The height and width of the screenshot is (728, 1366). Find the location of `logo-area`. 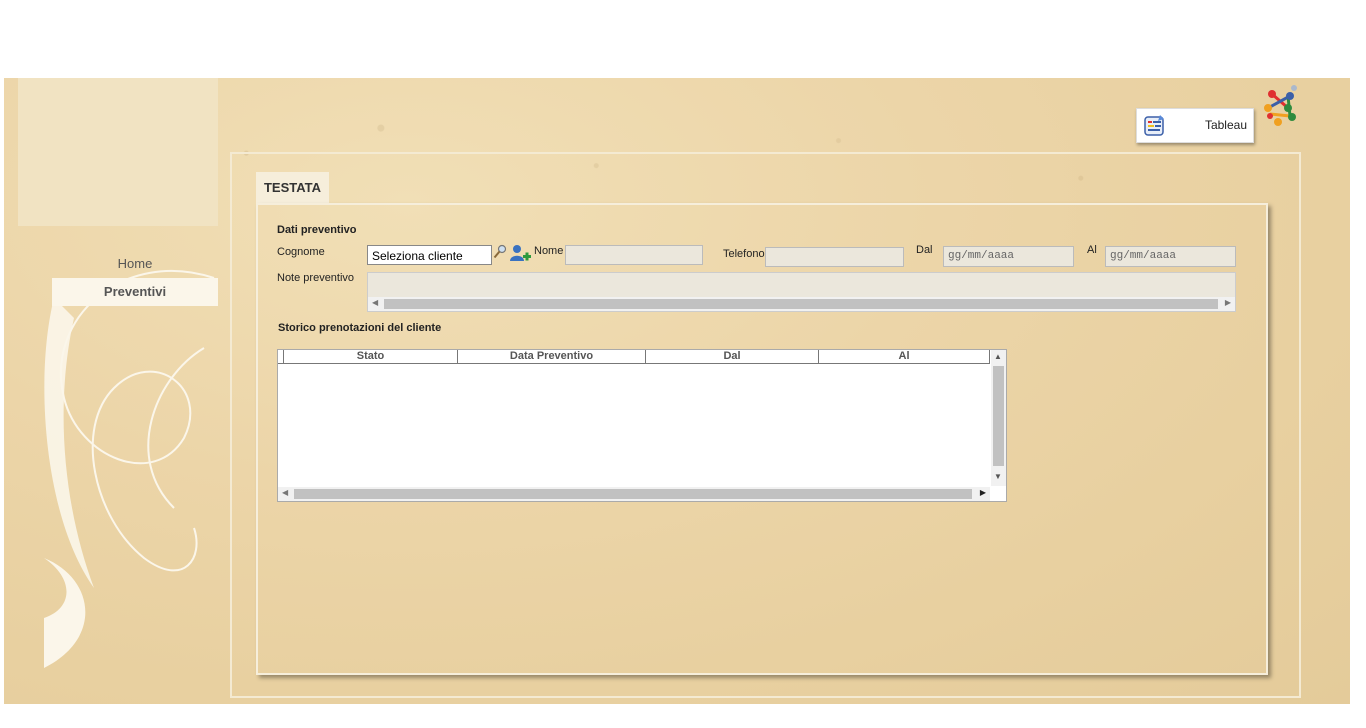

logo-area is located at coordinates (118, 152).